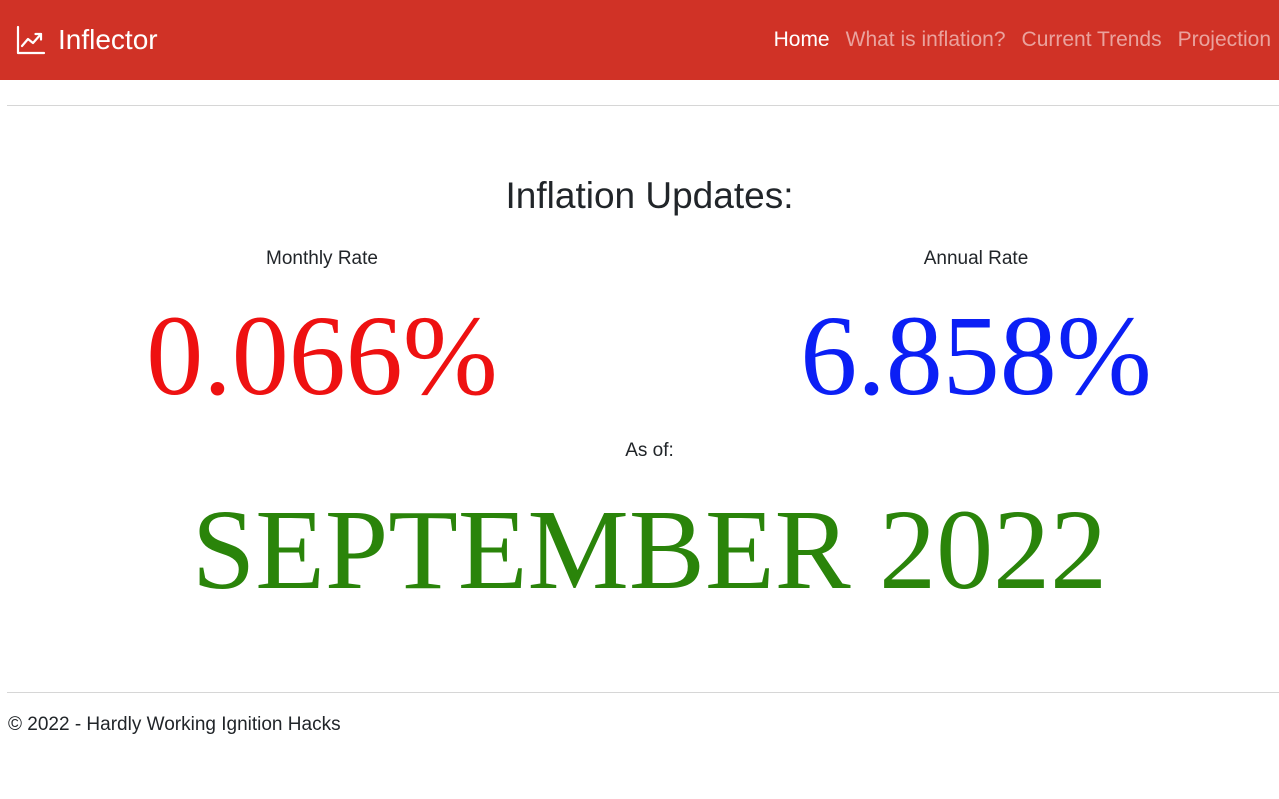  What do you see at coordinates (926, 40) in the screenshot?
I see `nav-what-is-inflation-link: What is inflation?` at bounding box center [926, 40].